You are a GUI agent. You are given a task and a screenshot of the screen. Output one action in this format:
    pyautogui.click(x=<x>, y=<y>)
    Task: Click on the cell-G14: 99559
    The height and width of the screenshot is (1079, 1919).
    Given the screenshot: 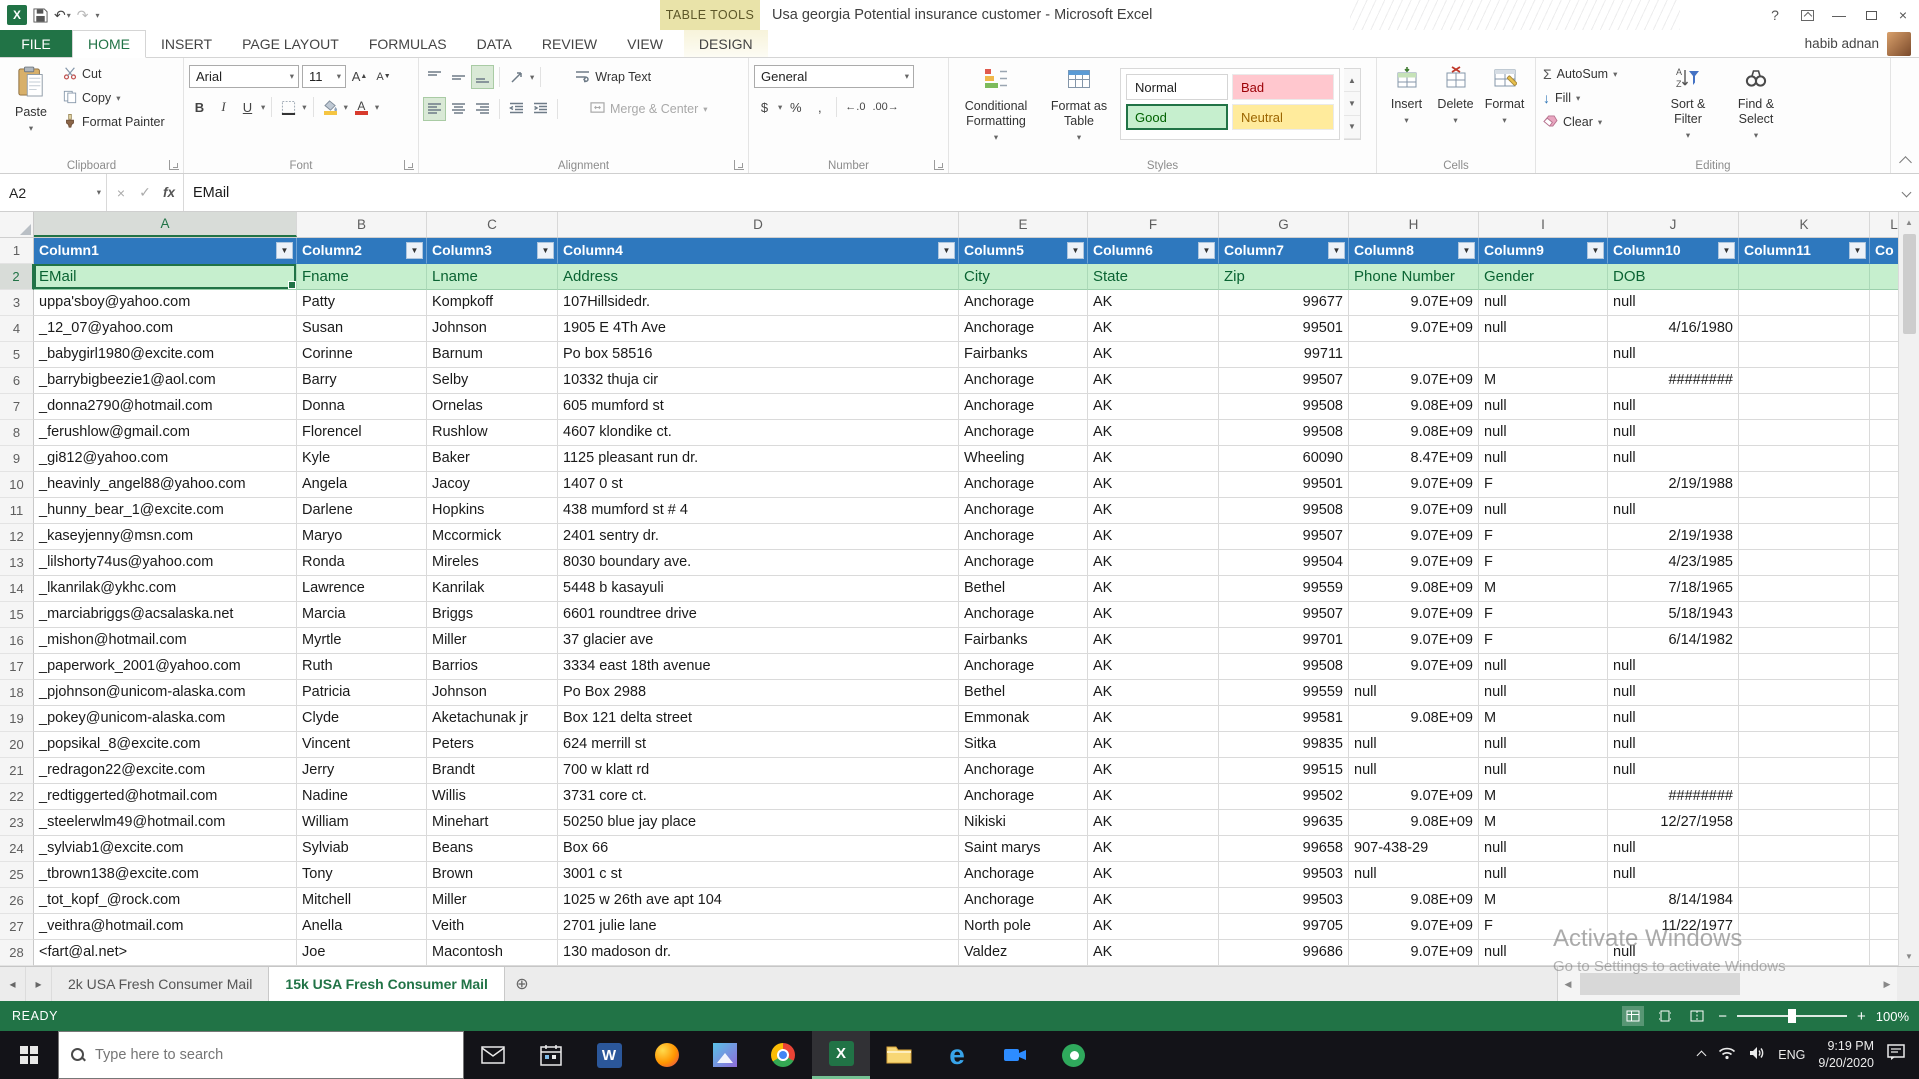 What is the action you would take?
    pyautogui.click(x=1284, y=589)
    